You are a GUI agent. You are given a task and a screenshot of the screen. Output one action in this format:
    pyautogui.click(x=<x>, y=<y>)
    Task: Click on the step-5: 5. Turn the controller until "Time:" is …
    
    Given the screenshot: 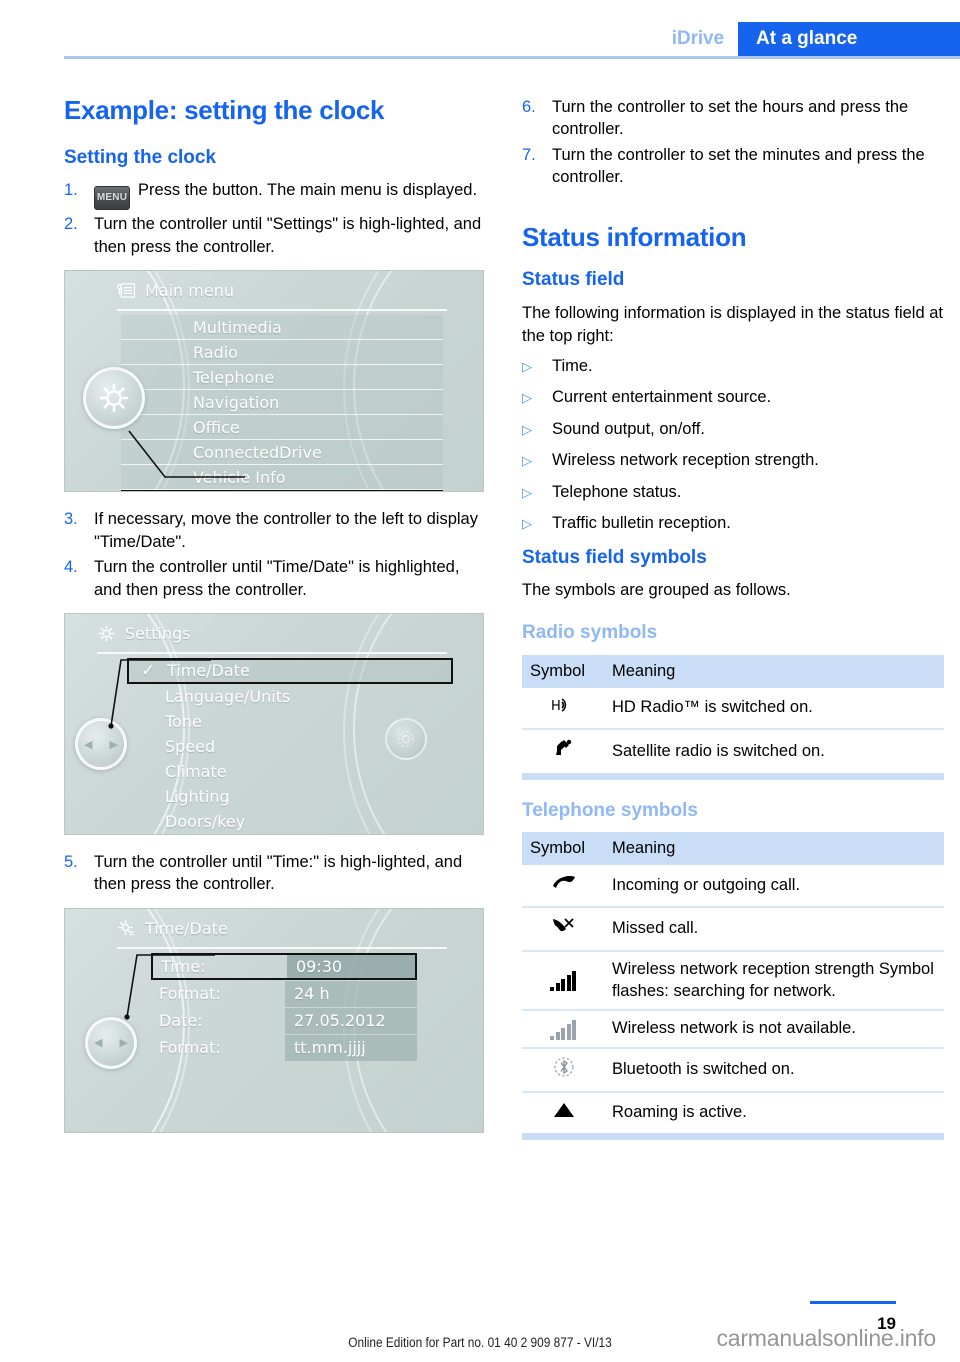 What is the action you would take?
    pyautogui.click(x=275, y=873)
    